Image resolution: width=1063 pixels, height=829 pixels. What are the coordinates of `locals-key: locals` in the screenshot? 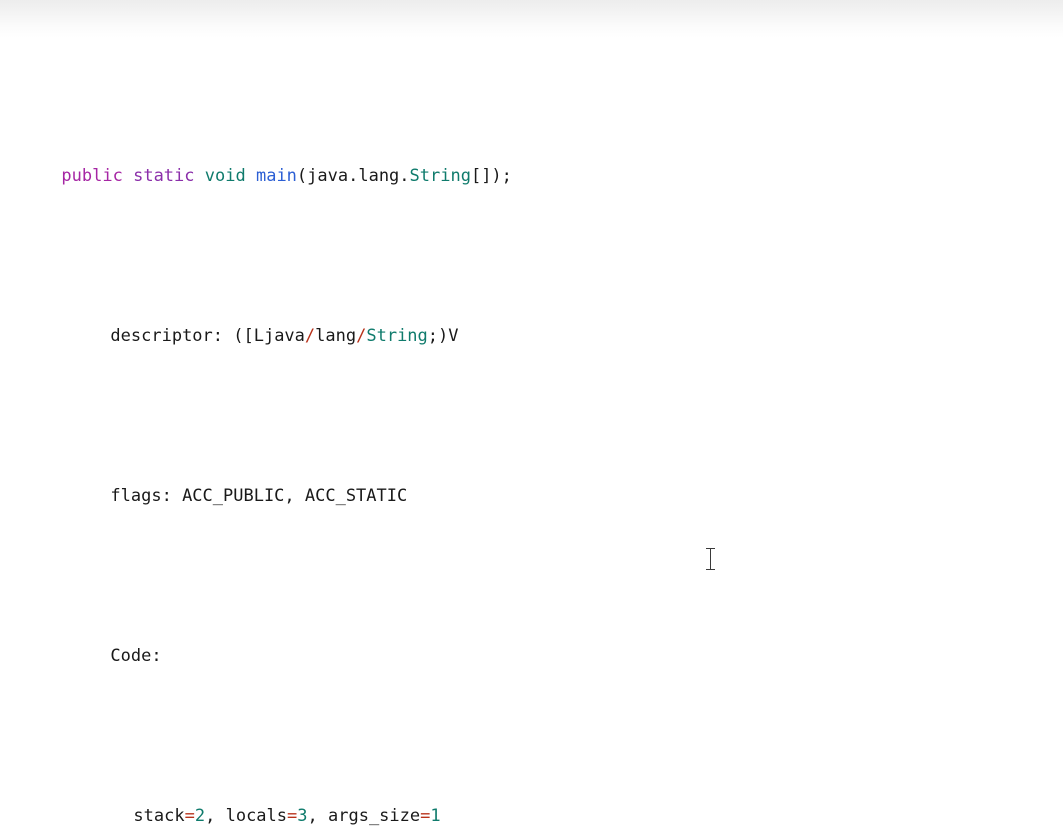 It's located at (256, 816).